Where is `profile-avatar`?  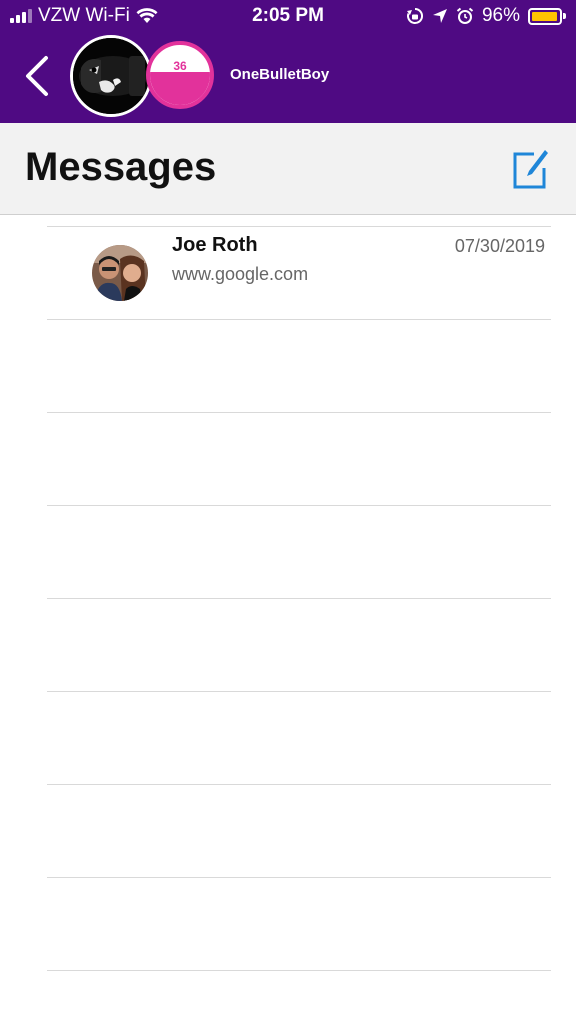 profile-avatar is located at coordinates (111, 76).